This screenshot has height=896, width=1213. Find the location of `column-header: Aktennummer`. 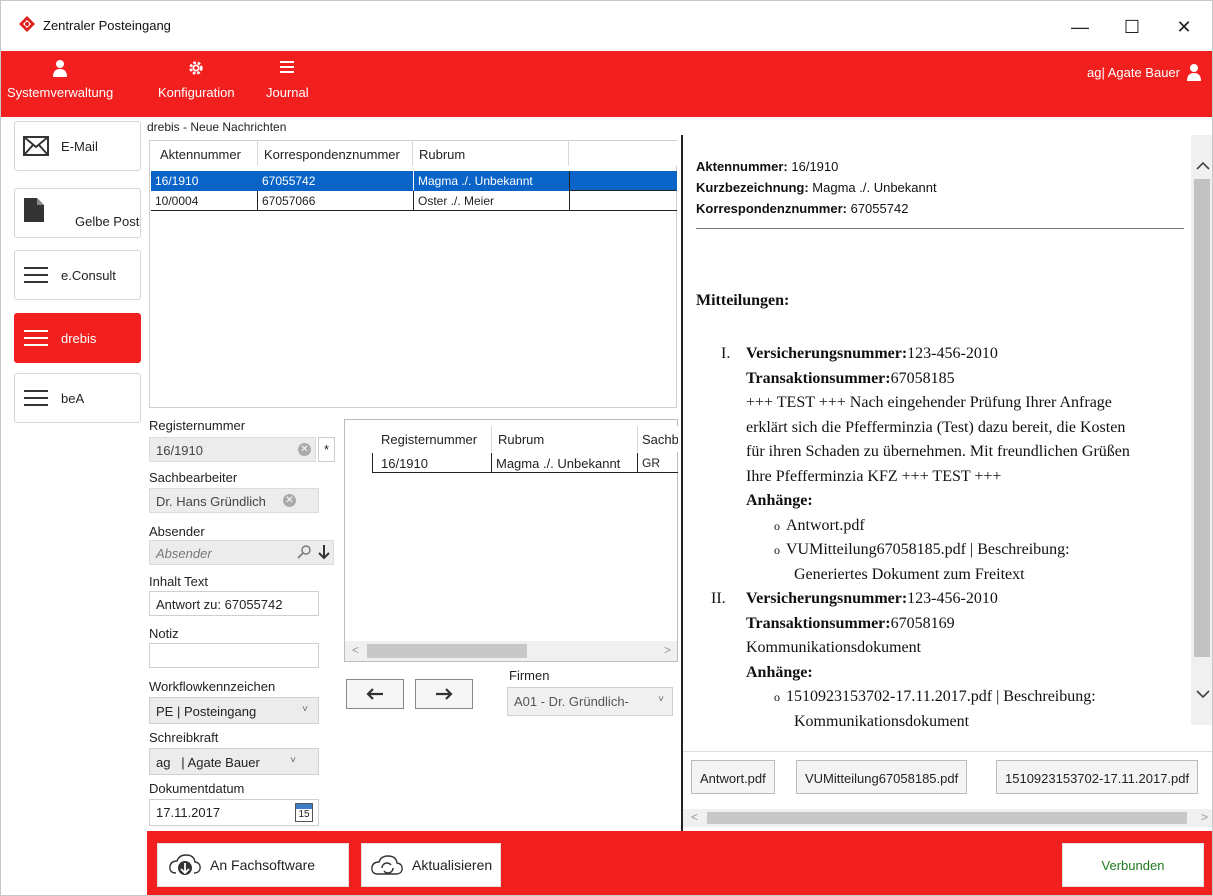

column-header: Aktennummer is located at coordinates (204, 153).